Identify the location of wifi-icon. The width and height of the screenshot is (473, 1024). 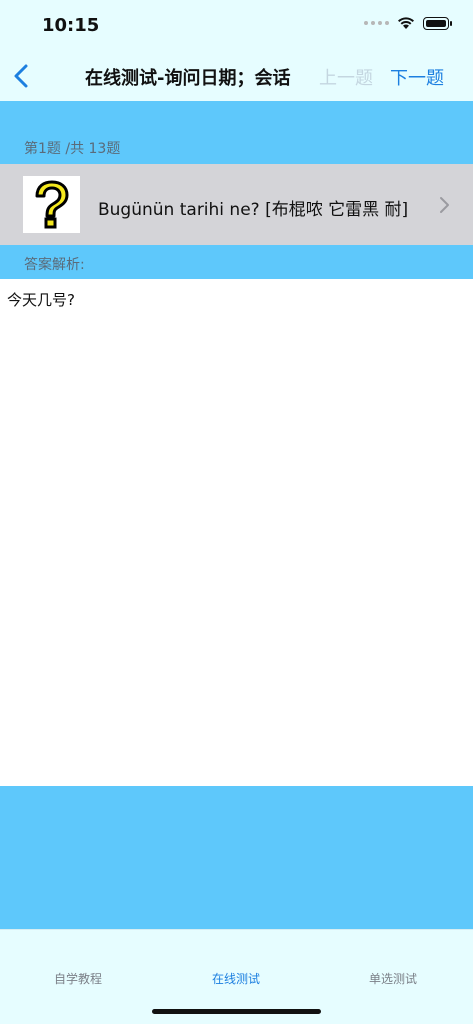
(406, 23).